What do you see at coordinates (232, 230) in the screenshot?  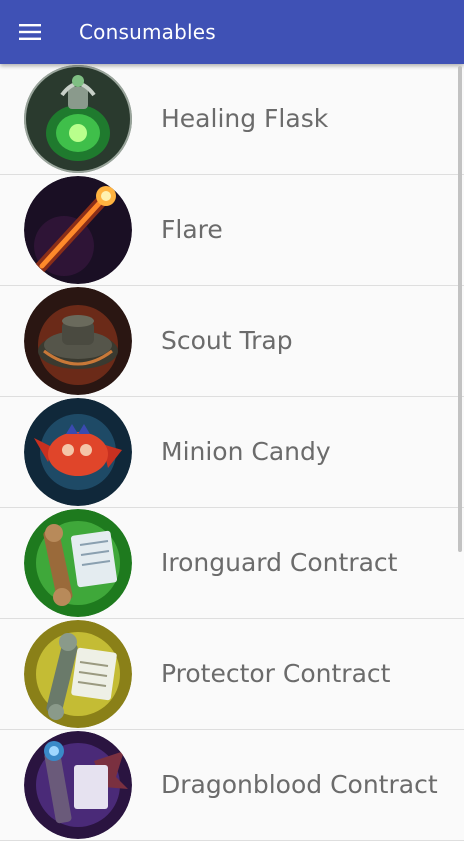 I see `list-item: Flare` at bounding box center [232, 230].